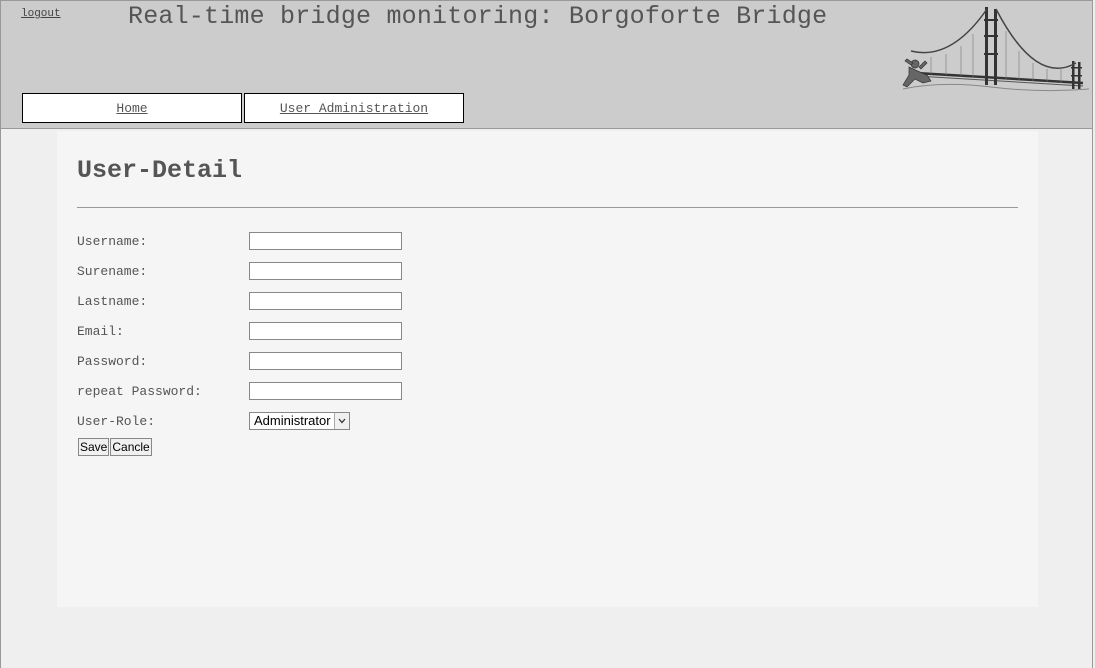 This screenshot has height=668, width=1095. What do you see at coordinates (112, 361) in the screenshot?
I see `password-label: Password:` at bounding box center [112, 361].